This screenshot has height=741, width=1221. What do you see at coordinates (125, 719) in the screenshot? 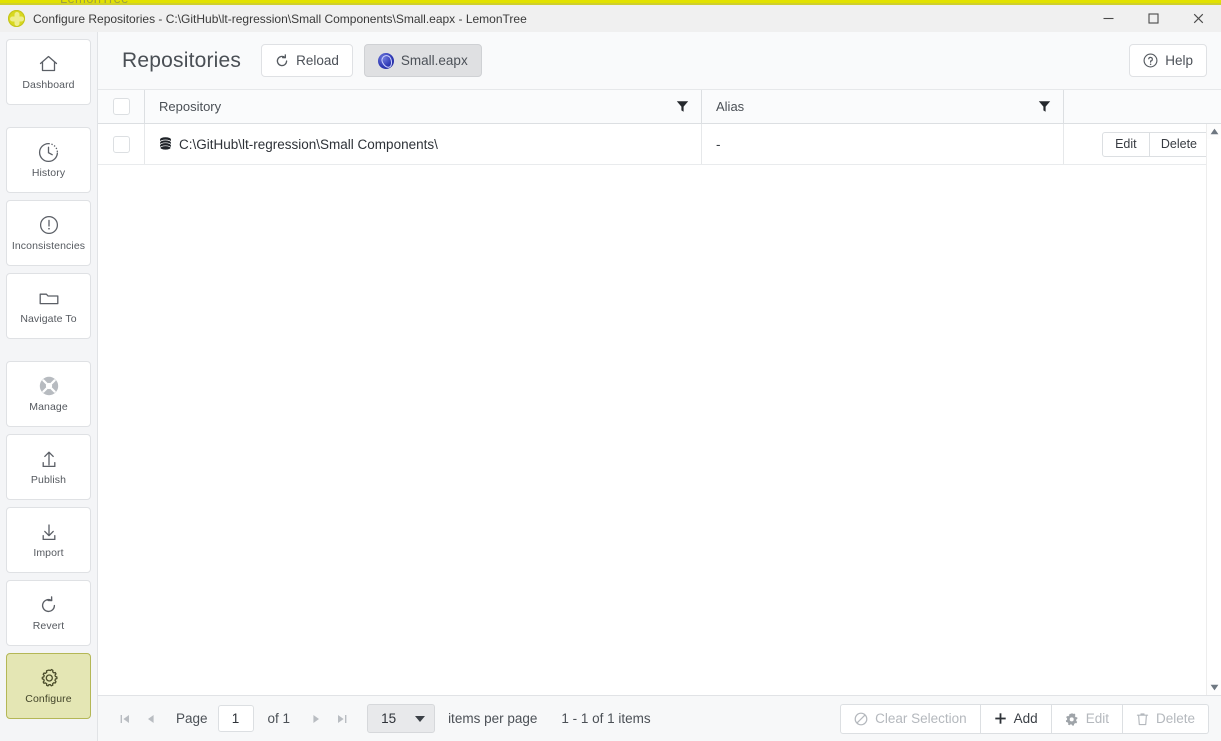
I see `first-page-button` at bounding box center [125, 719].